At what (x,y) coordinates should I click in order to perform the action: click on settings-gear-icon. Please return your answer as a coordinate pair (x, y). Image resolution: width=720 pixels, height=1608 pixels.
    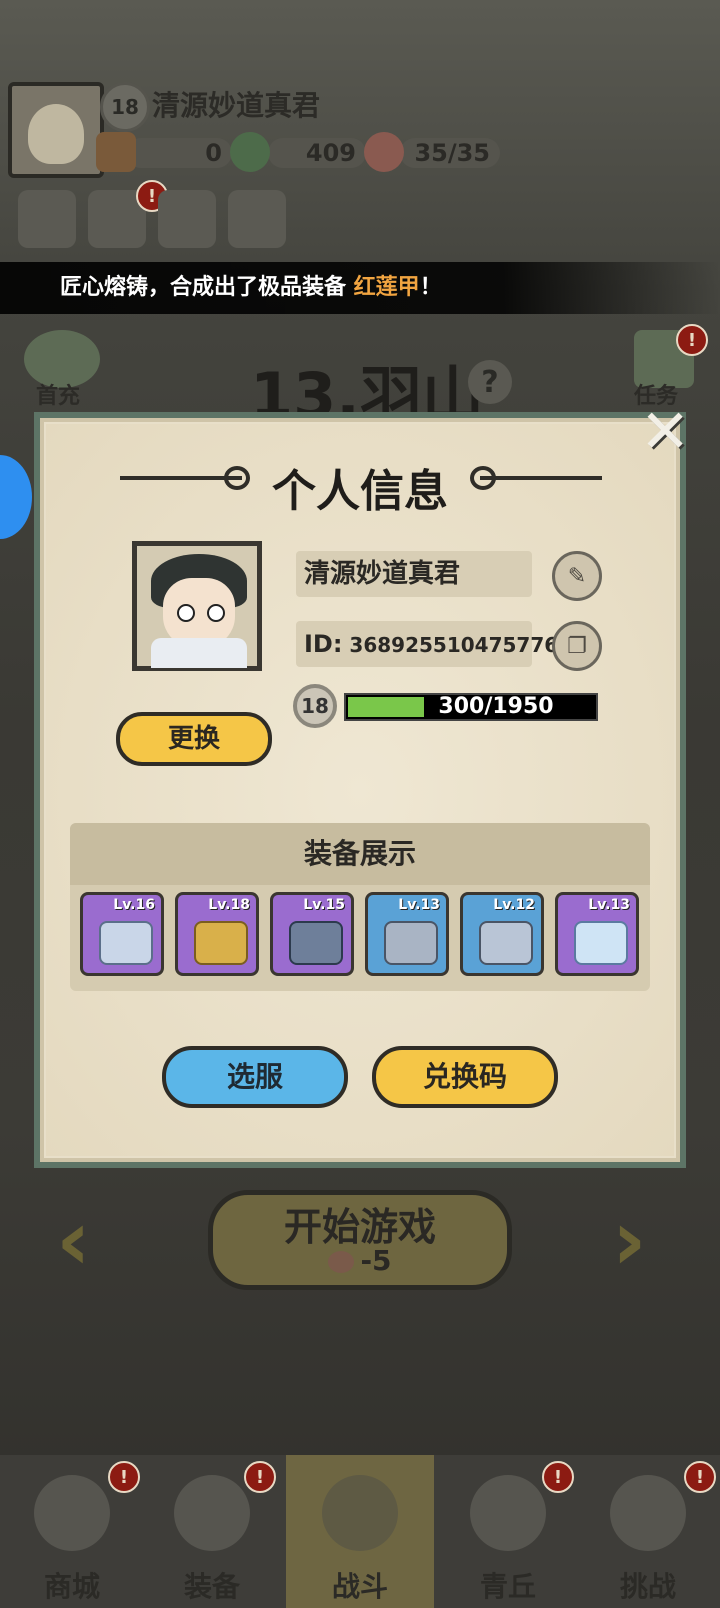
    Looking at the image, I should click on (187, 219).